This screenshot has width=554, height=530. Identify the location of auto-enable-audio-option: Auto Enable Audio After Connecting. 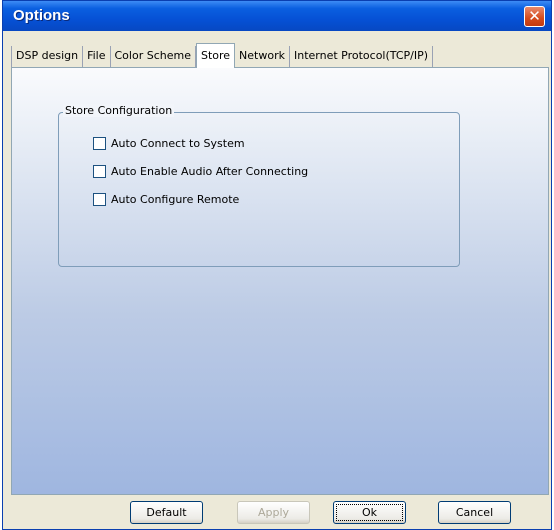
(200, 171).